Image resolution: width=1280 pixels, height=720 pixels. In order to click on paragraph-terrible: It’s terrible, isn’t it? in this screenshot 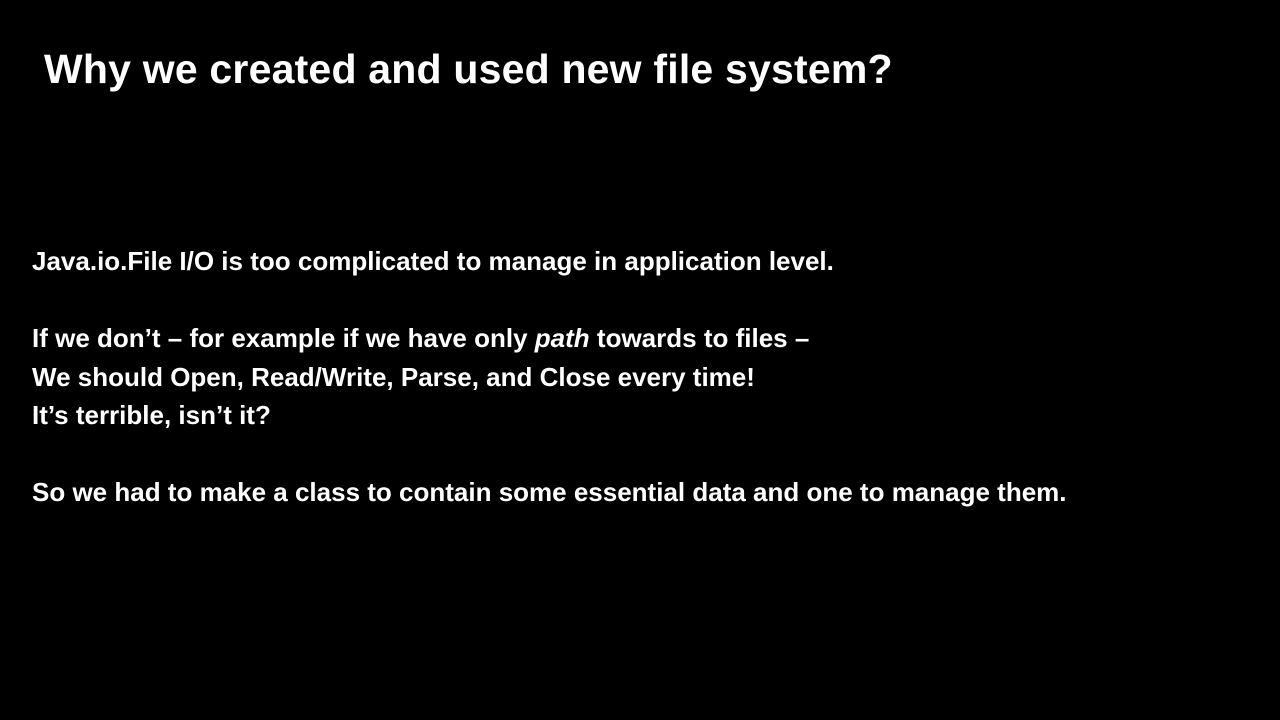, I will do `click(151, 415)`.